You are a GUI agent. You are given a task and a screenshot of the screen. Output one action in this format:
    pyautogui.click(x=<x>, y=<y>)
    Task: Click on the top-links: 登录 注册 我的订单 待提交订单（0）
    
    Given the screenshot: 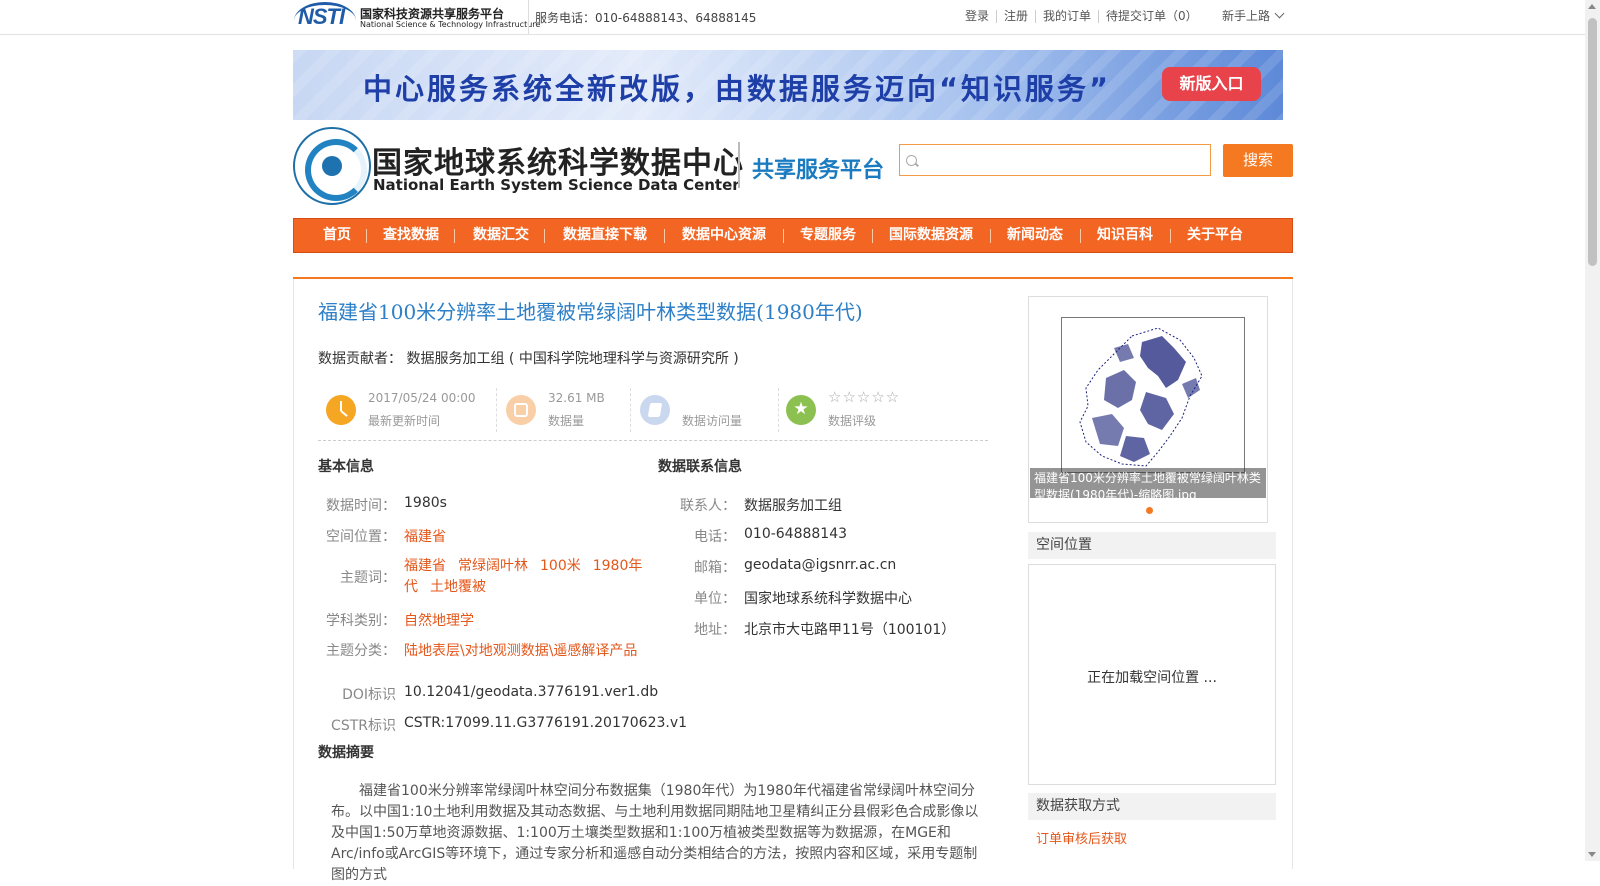 What is the action you would take?
    pyautogui.click(x=1081, y=16)
    